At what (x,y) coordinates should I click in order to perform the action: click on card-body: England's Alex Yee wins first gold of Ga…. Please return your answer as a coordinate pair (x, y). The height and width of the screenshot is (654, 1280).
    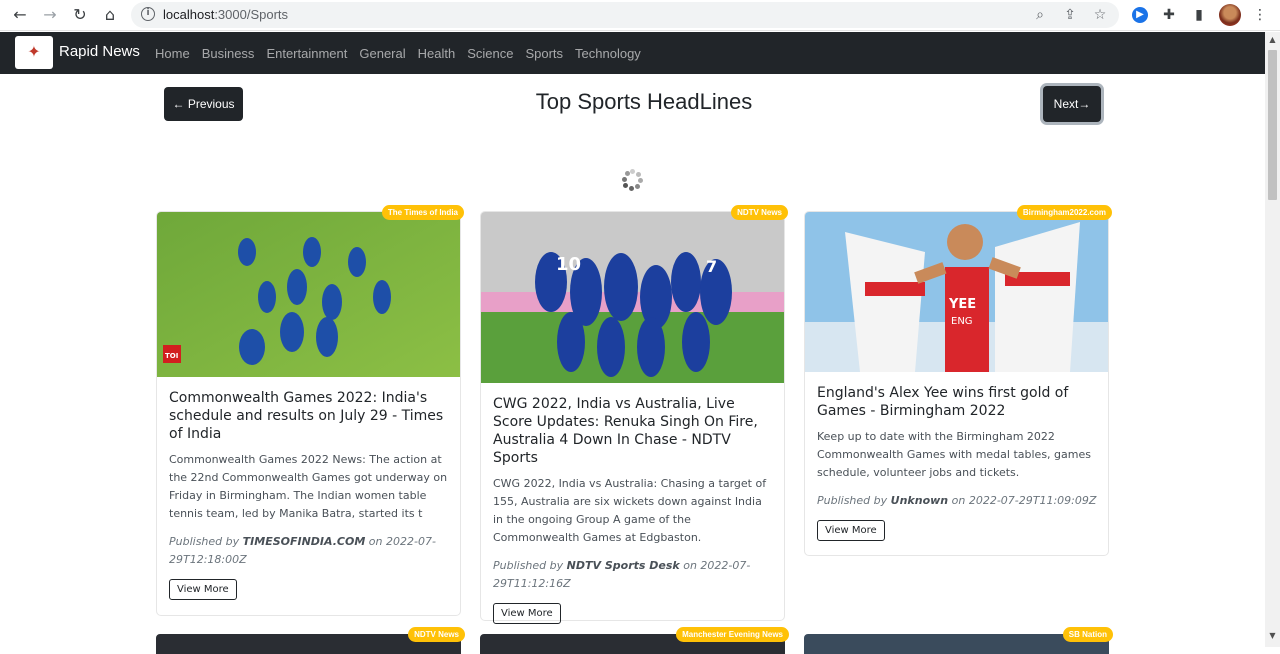
    Looking at the image, I should click on (958, 462).